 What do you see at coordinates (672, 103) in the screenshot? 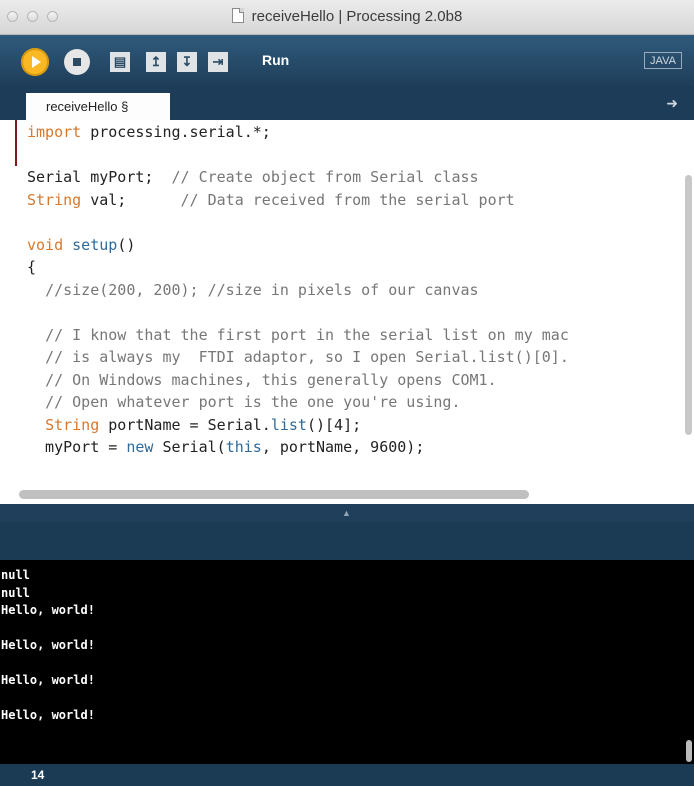
I see `tab-menu-arrow-icon: ➜` at bounding box center [672, 103].